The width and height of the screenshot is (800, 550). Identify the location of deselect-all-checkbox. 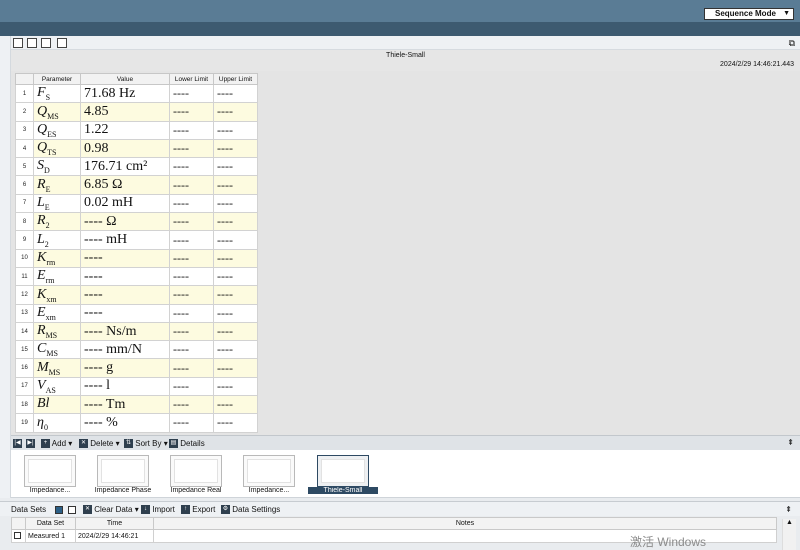
(72, 509).